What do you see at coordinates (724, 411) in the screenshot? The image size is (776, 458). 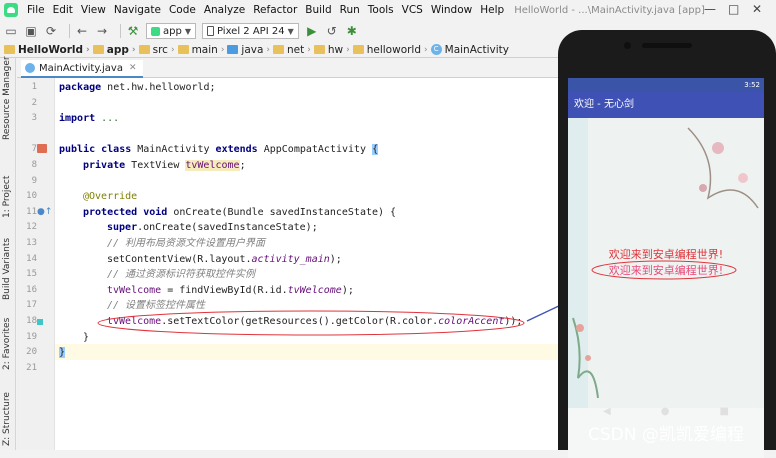 I see `recents-nav-icon: ■` at bounding box center [724, 411].